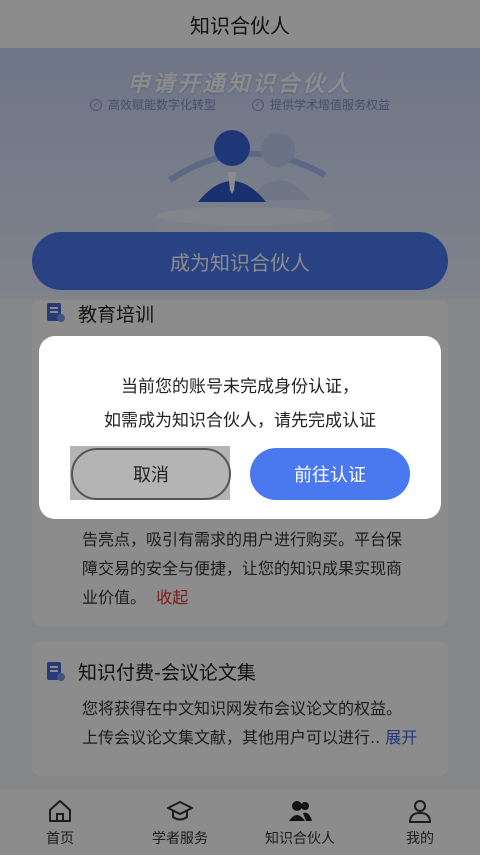 The image size is (480, 855). Describe the element at coordinates (151, 474) in the screenshot. I see `cancel-button: 取消` at that location.